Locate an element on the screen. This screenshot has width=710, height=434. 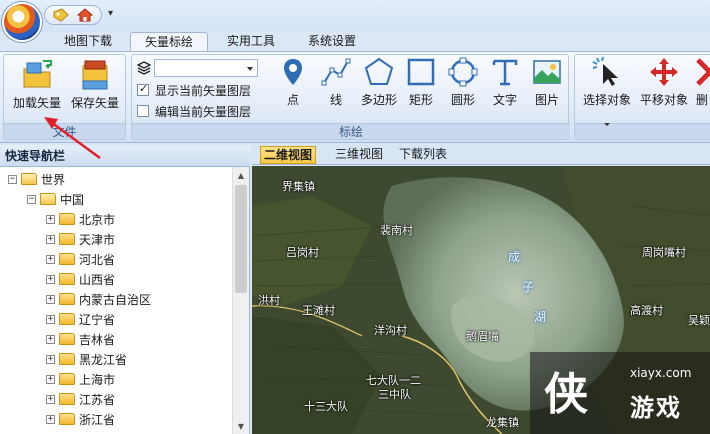
tree-node-province: + 江苏省 is located at coordinates (80, 399).